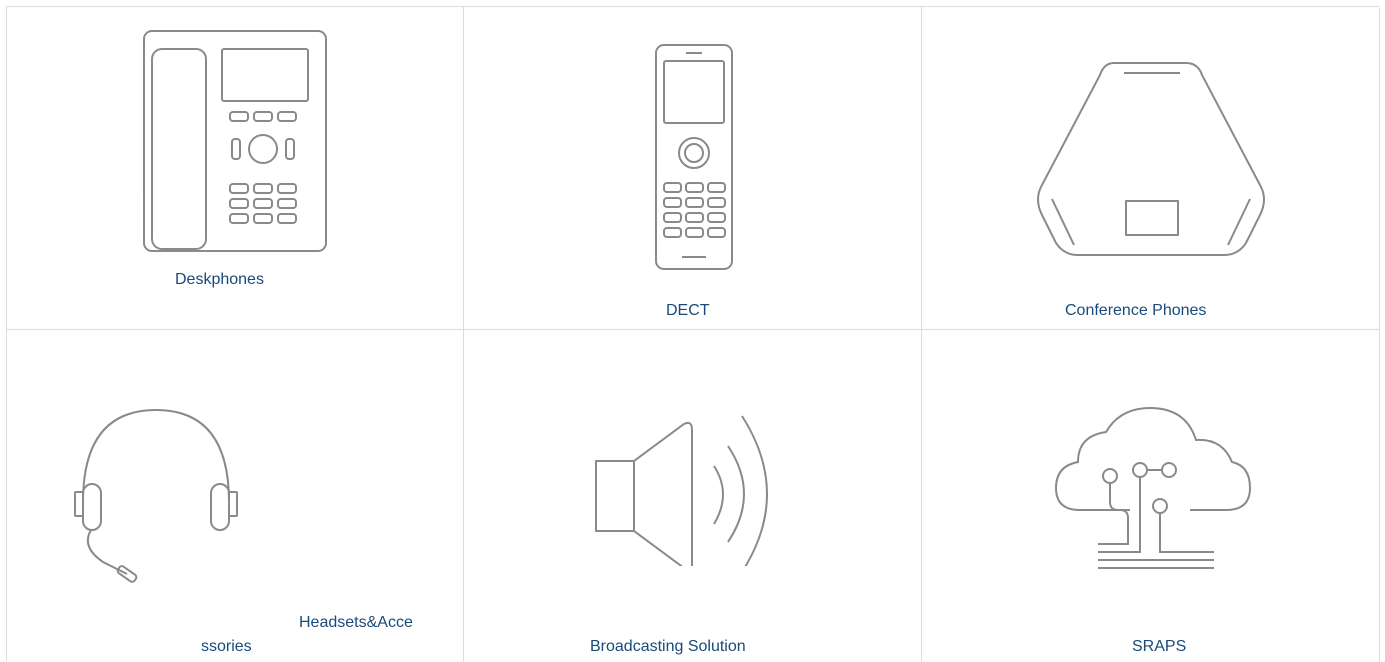  I want to click on product-label-headsets-accessories-line2: ssories, so click(226, 647).